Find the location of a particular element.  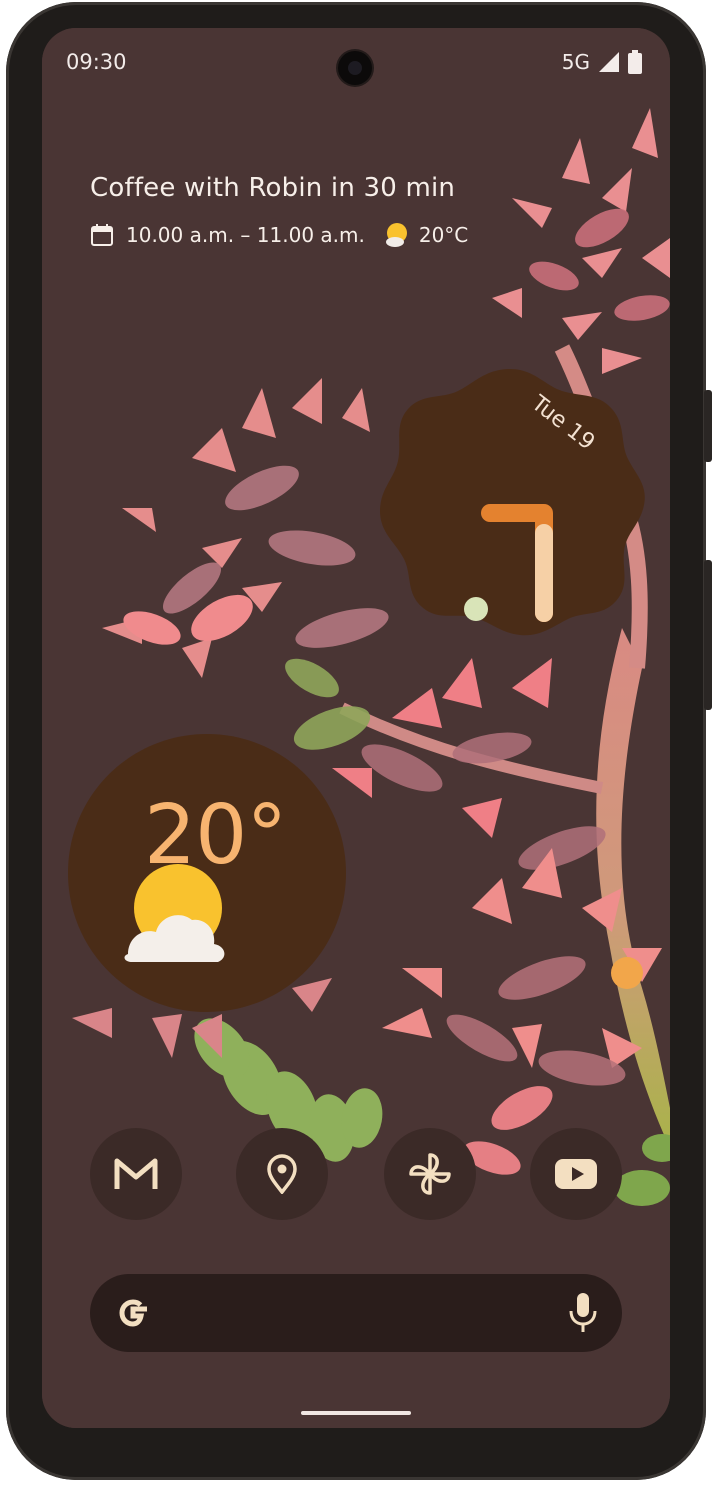

network-label: 5G is located at coordinates (575, 62).